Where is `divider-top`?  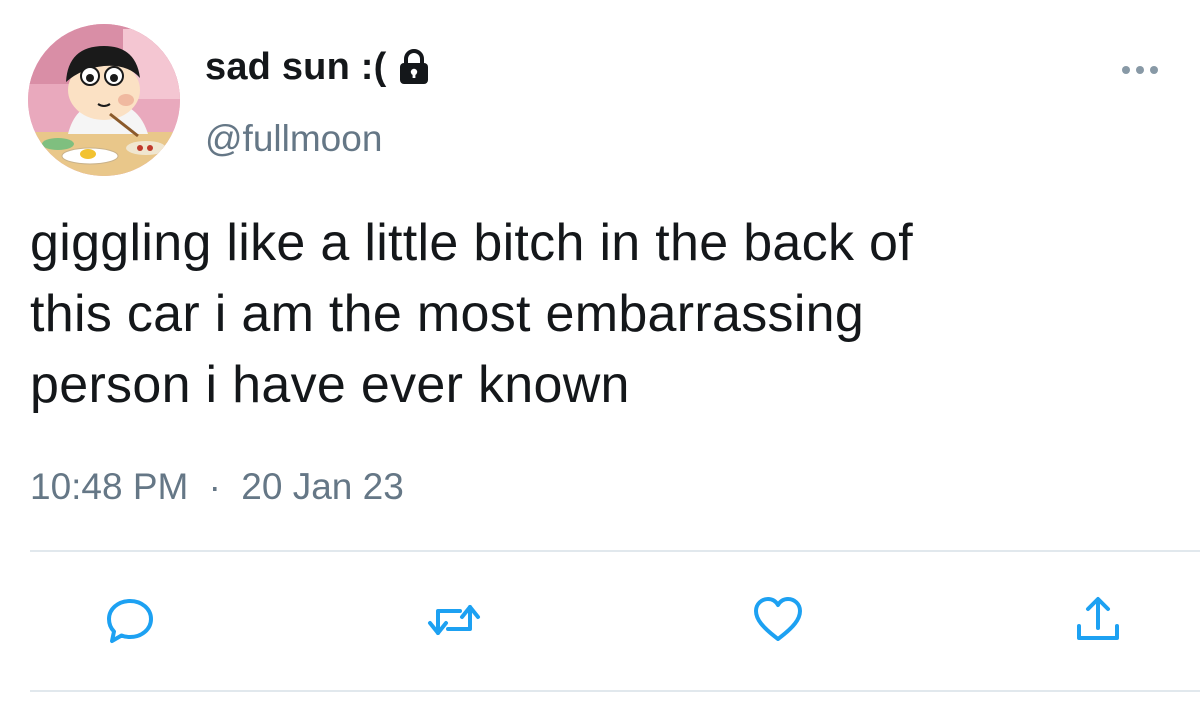
divider-top is located at coordinates (615, 551).